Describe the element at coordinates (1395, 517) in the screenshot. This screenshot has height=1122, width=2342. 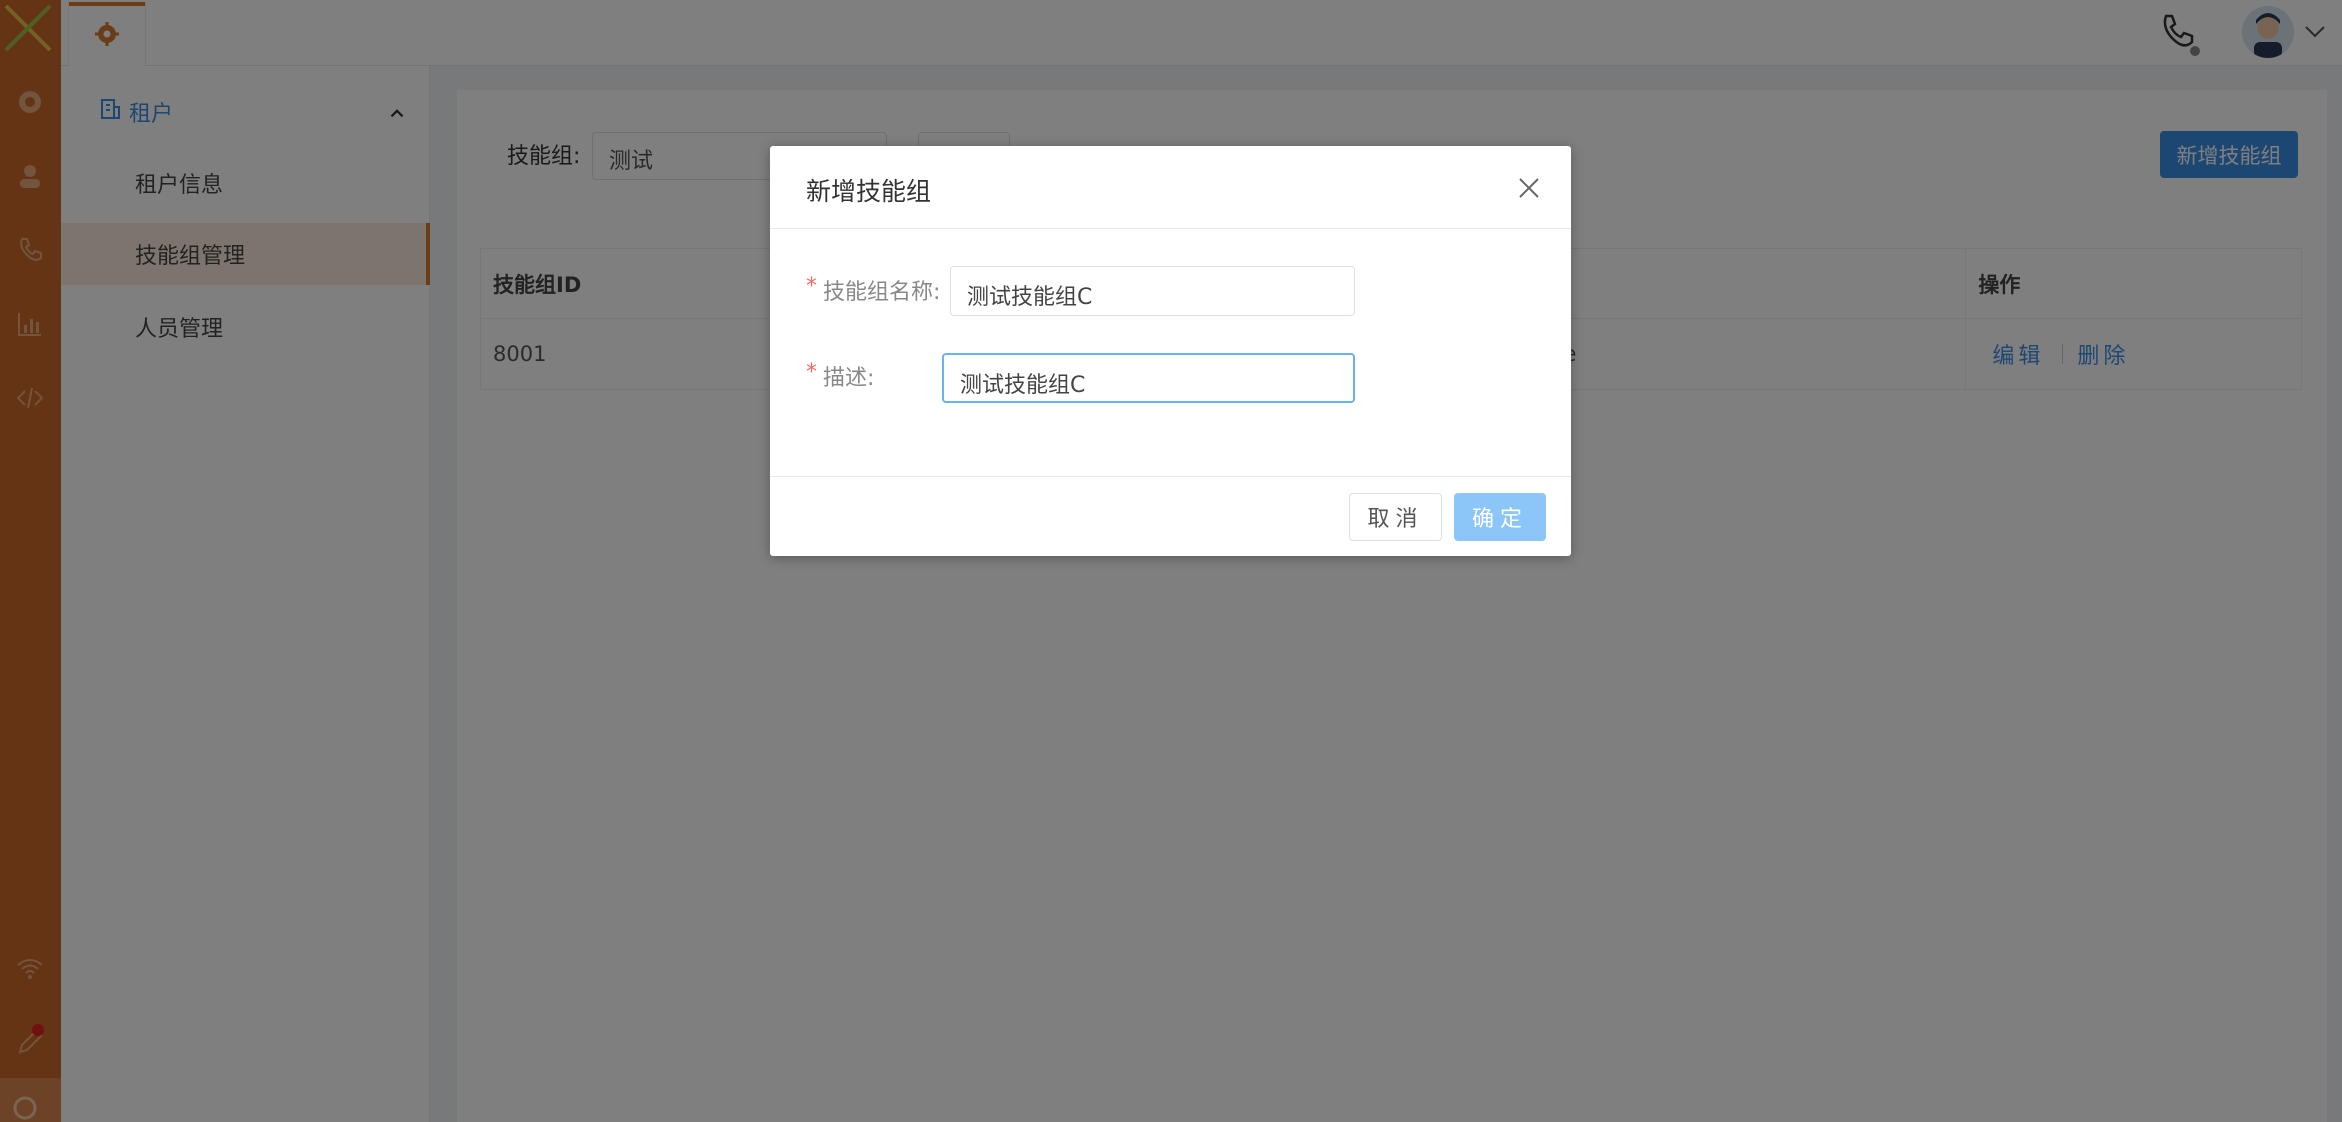
I see `cancel-button: 取消` at that location.